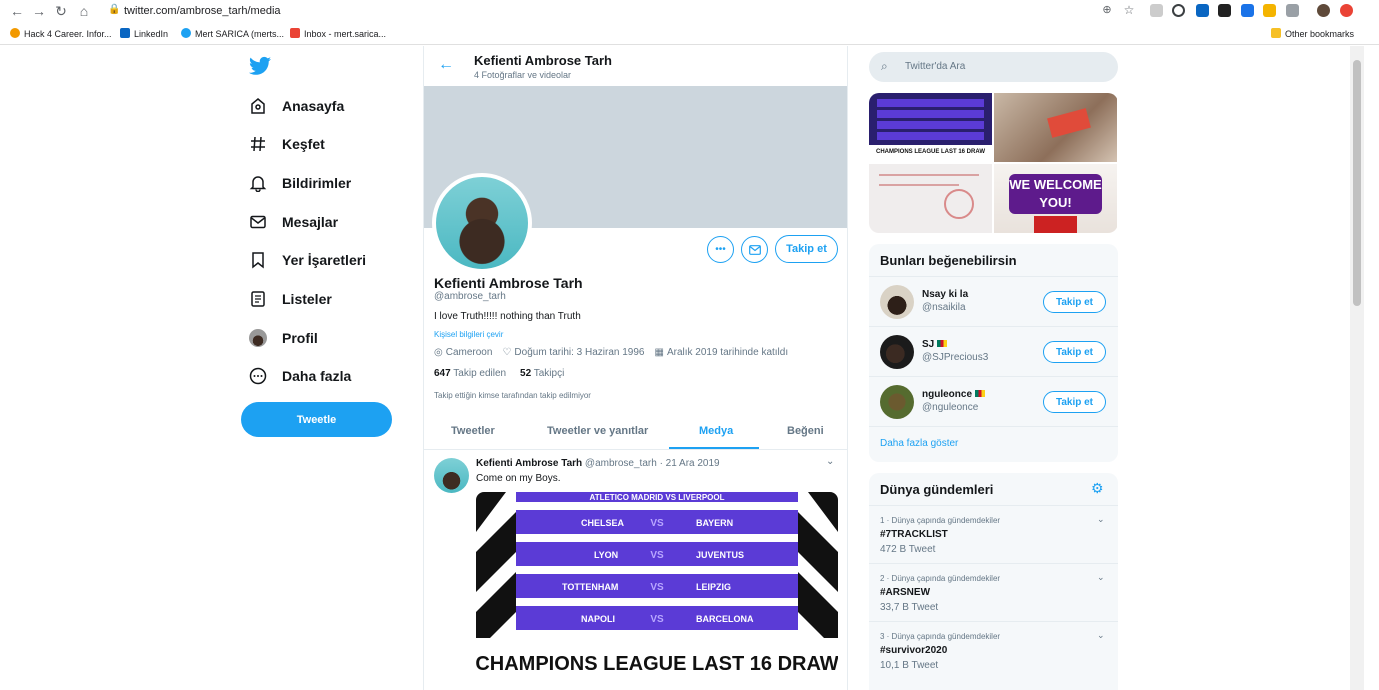 Image resolution: width=1379 pixels, height=690 pixels. What do you see at coordinates (919, 443) in the screenshot?
I see `show-more-link: Daha fazla göster` at bounding box center [919, 443].